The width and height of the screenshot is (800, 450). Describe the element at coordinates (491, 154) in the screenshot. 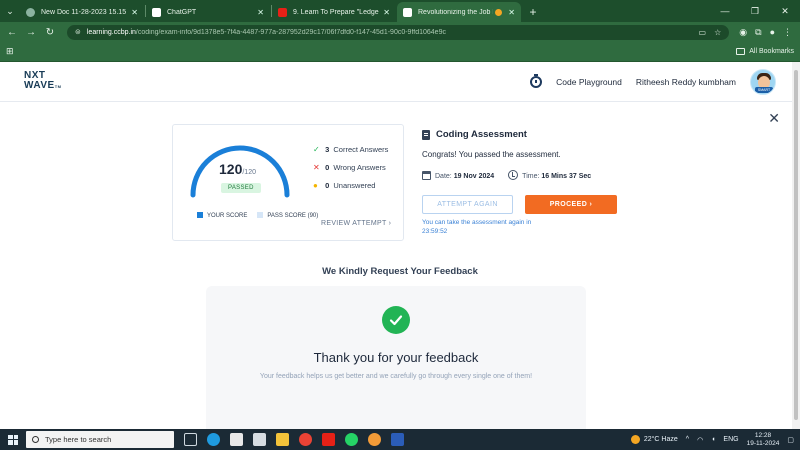

I see `result-message: Congrats! You passed the assessment.` at that location.